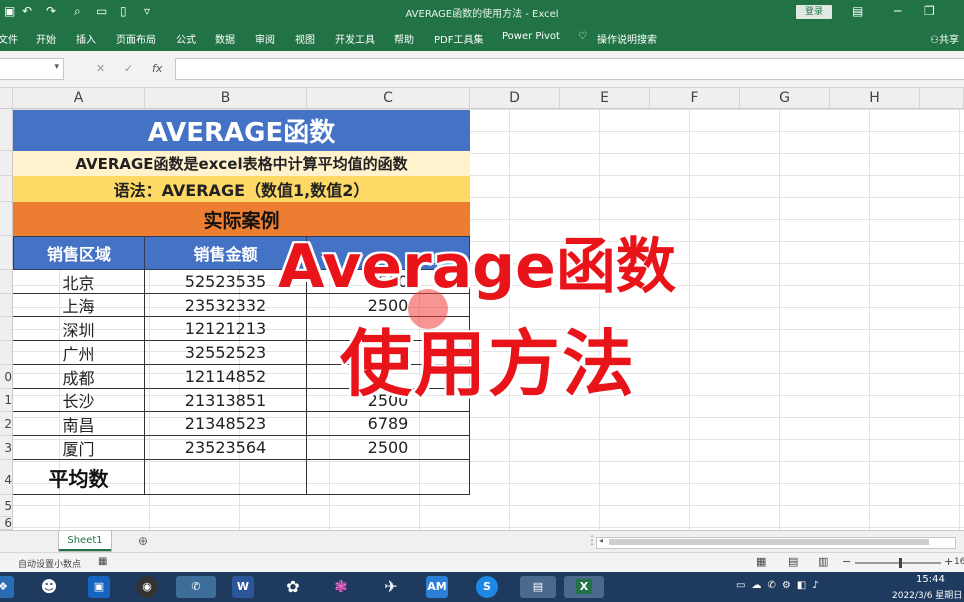 Image resolution: width=964 pixels, height=602 pixels. What do you see at coordinates (897, 11) in the screenshot?
I see `minimize-icon: ─` at bounding box center [897, 11].